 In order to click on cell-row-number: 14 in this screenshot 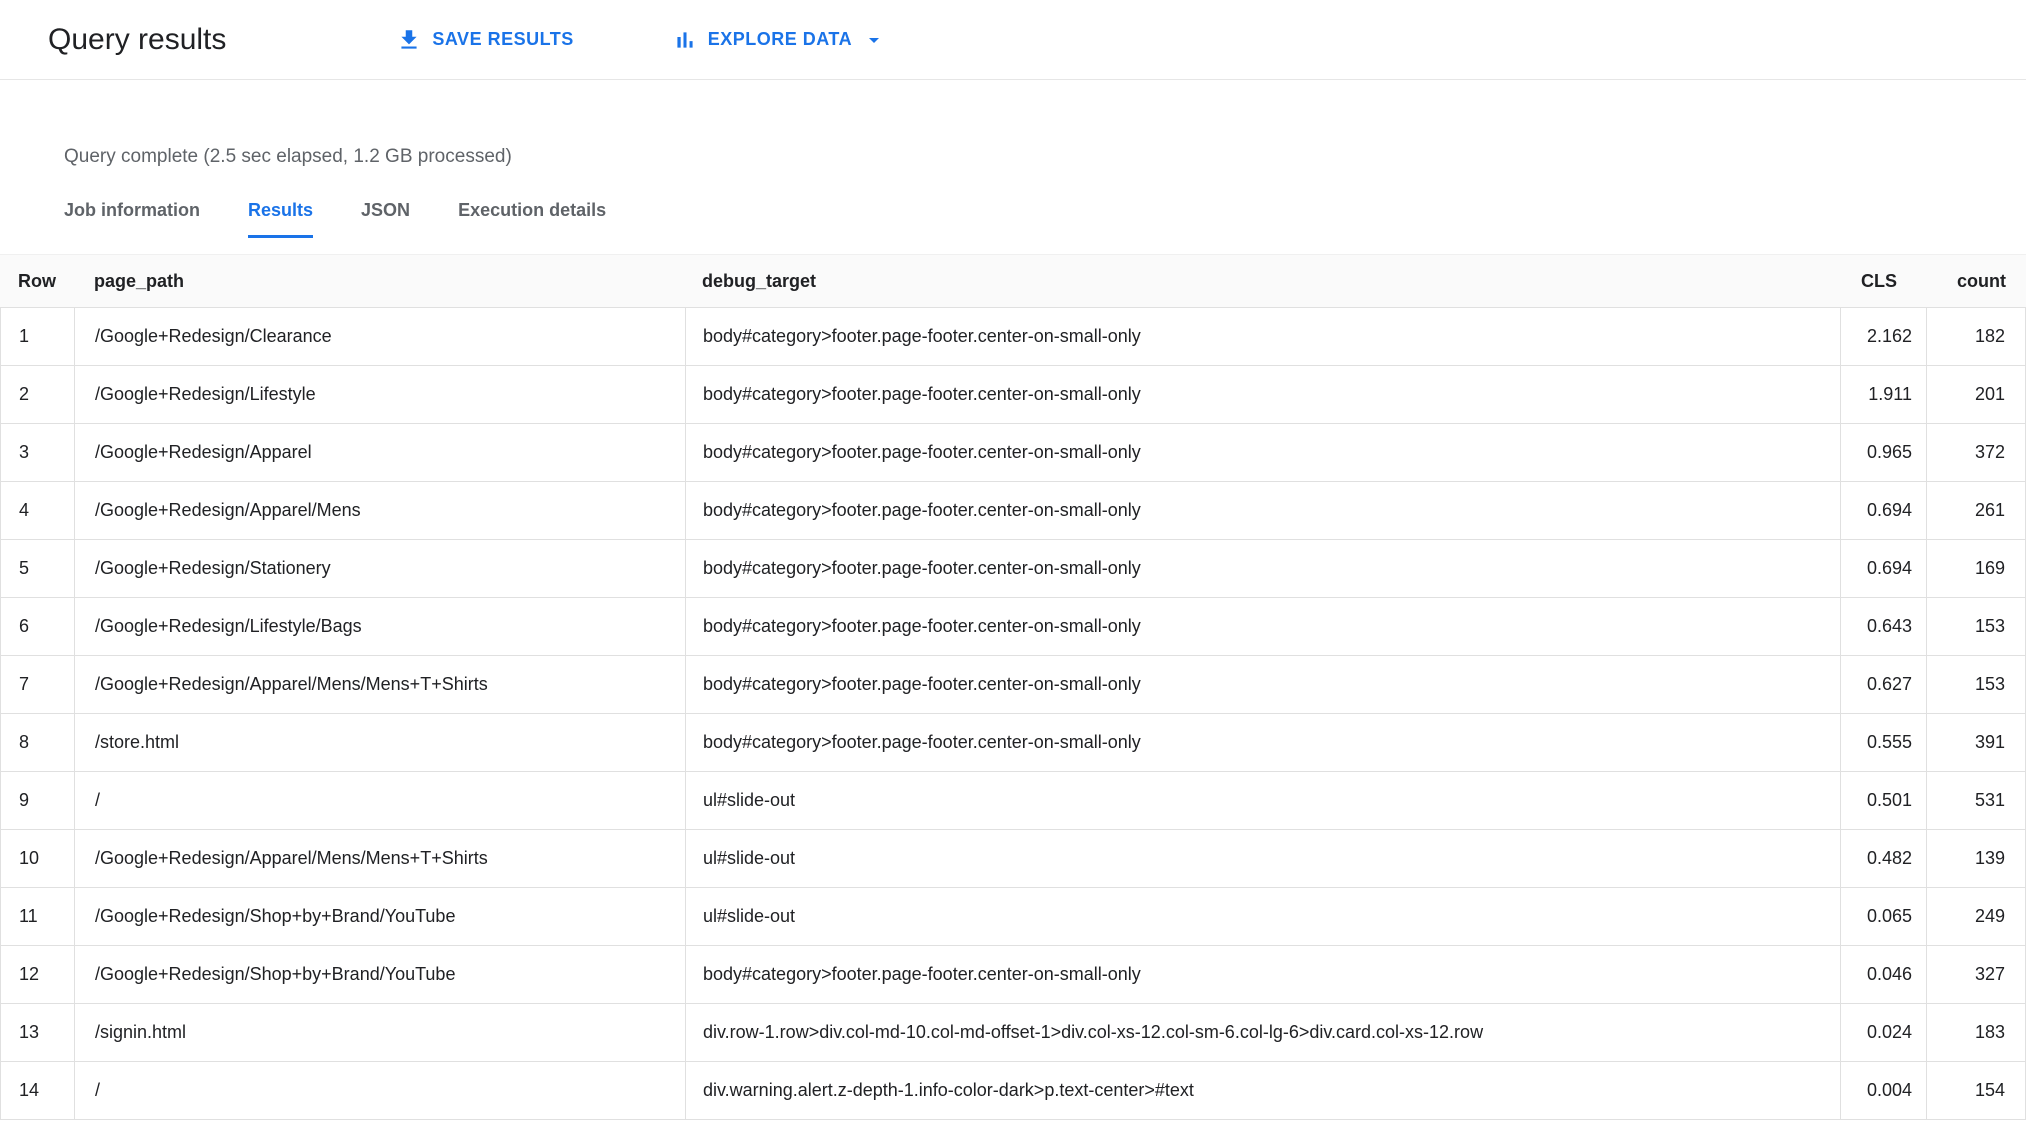, I will do `click(38, 1090)`.